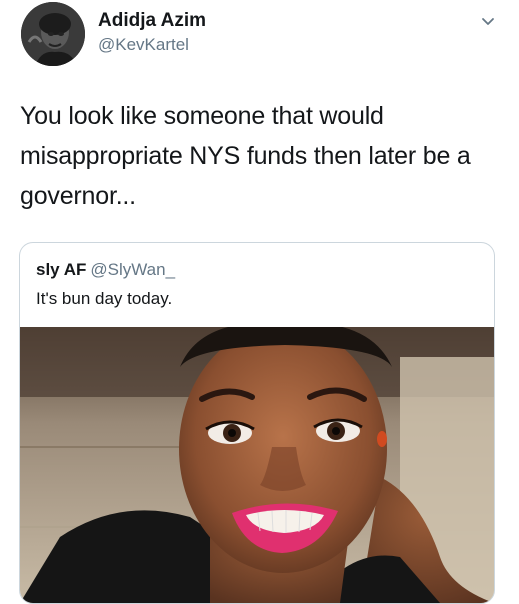  I want to click on author-avatar, so click(53, 34).